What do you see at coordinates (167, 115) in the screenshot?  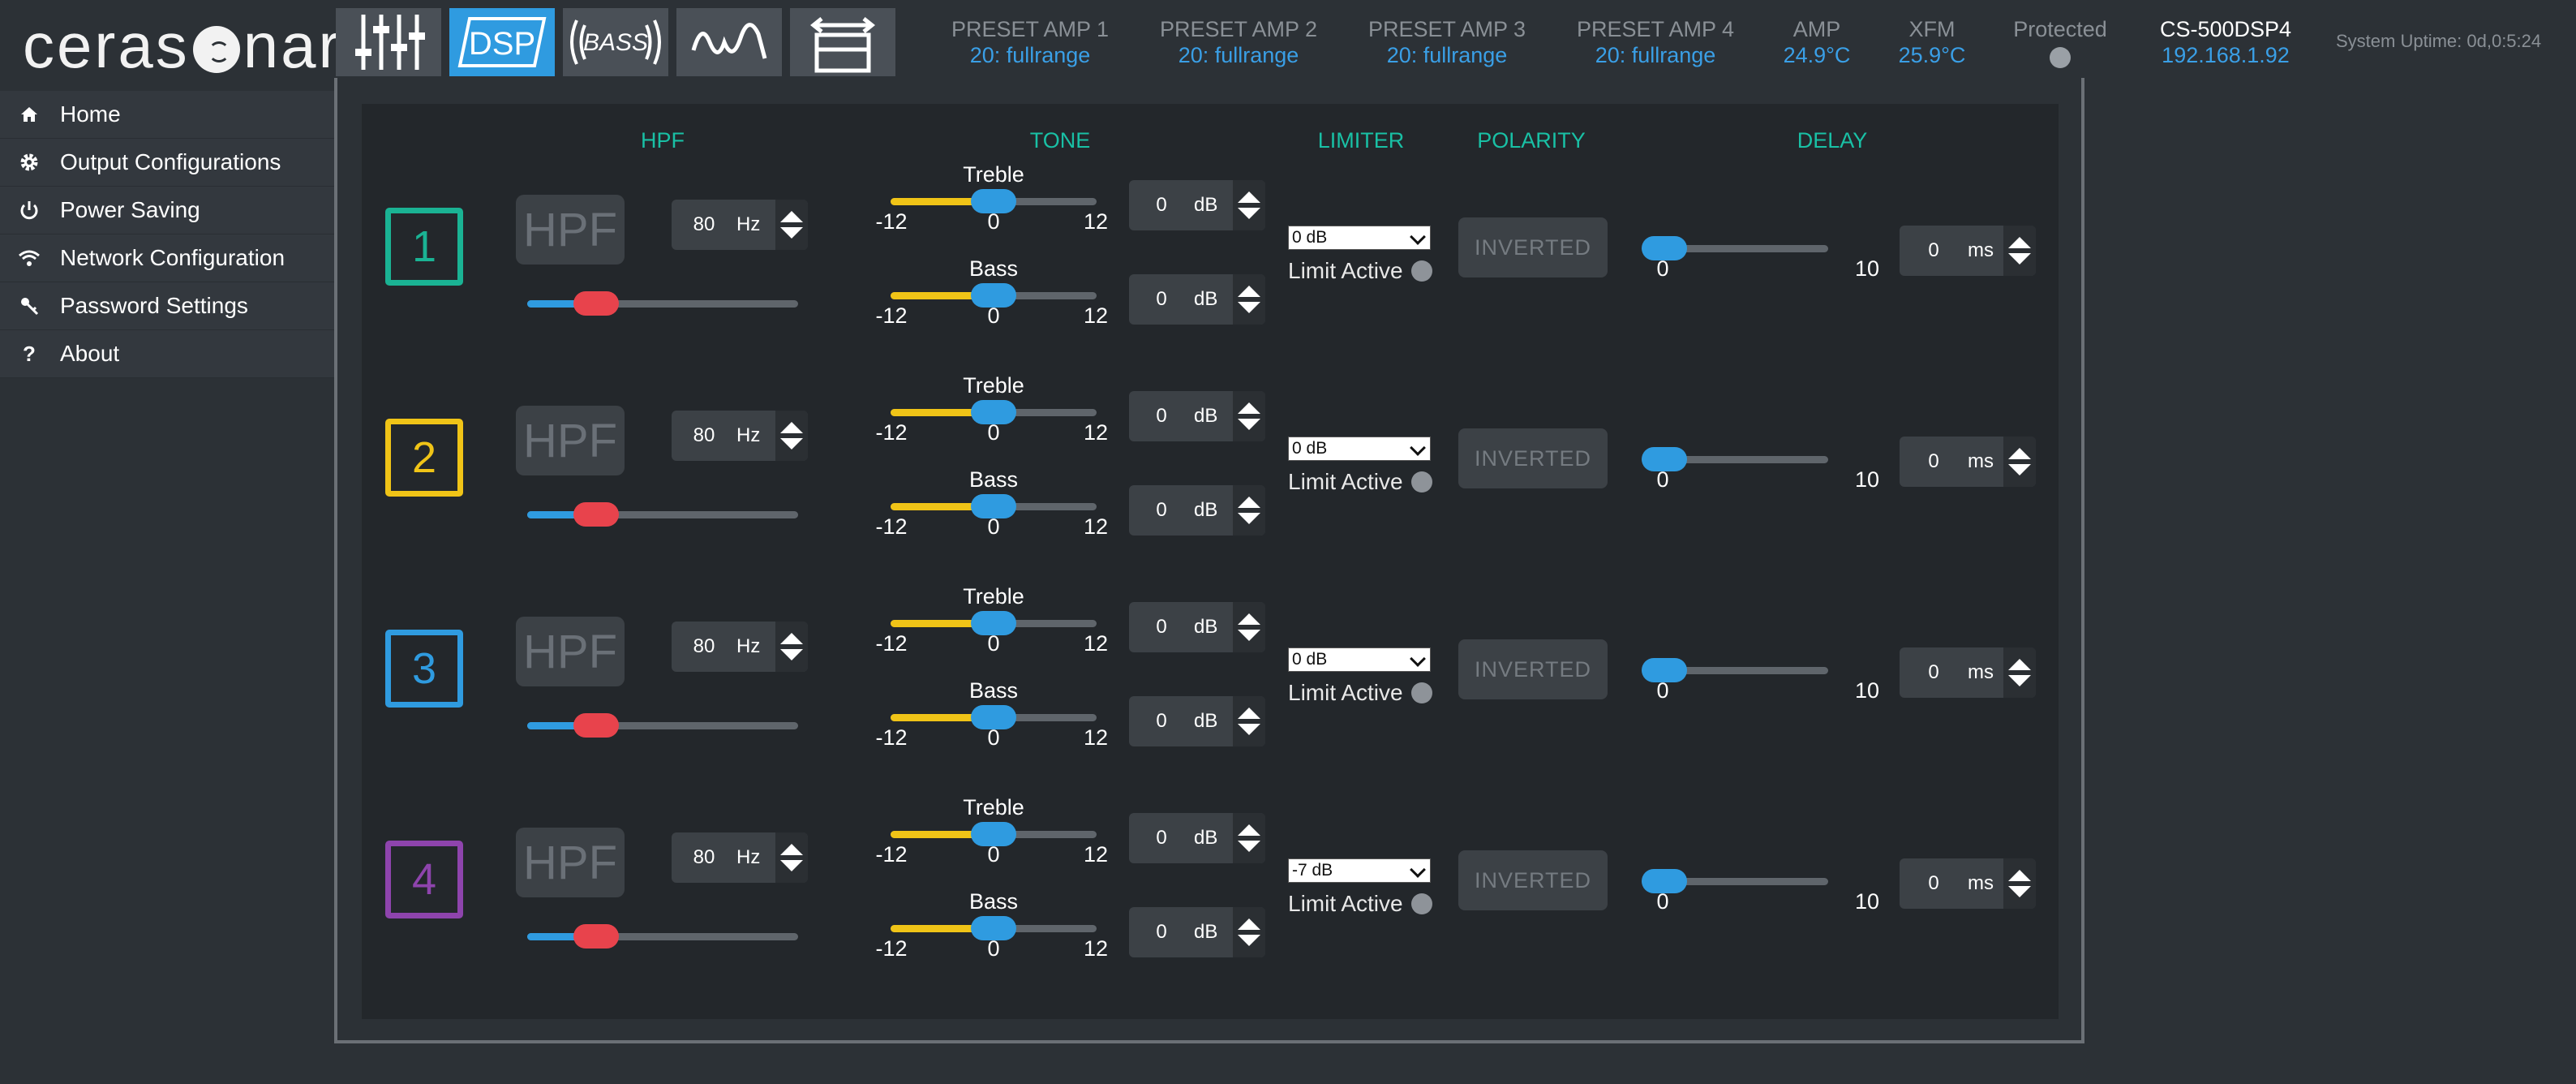 I see `sidebar-item-home: Home` at bounding box center [167, 115].